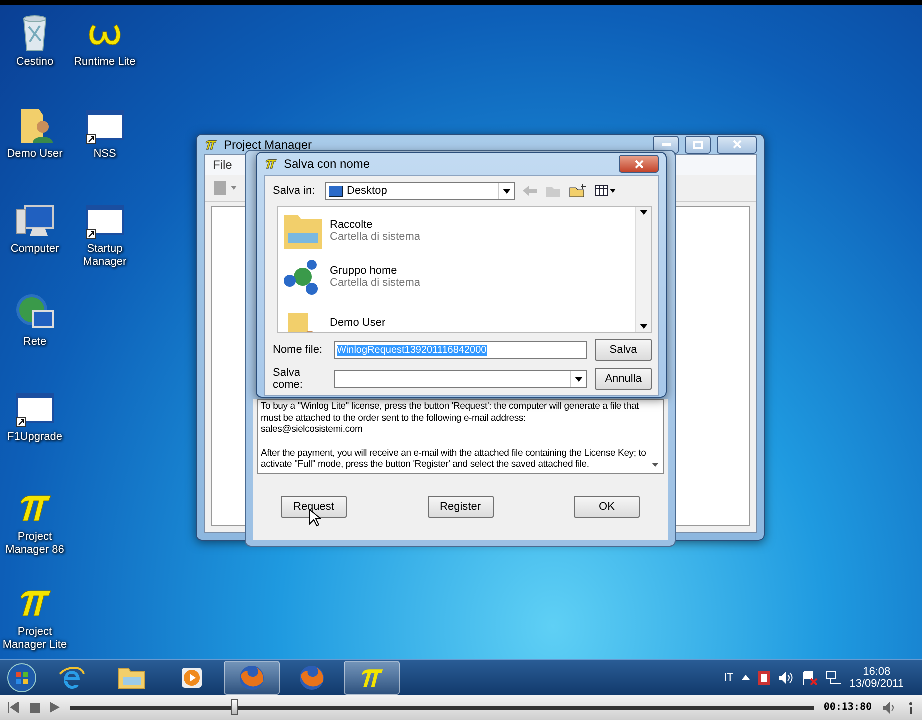 The width and height of the screenshot is (922, 720). I want to click on language-indicator: IT, so click(729, 678).